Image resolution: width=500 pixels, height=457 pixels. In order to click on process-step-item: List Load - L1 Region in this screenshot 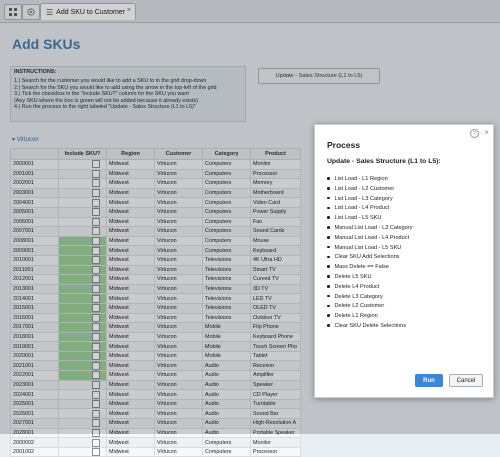, I will do `click(370, 180)`.